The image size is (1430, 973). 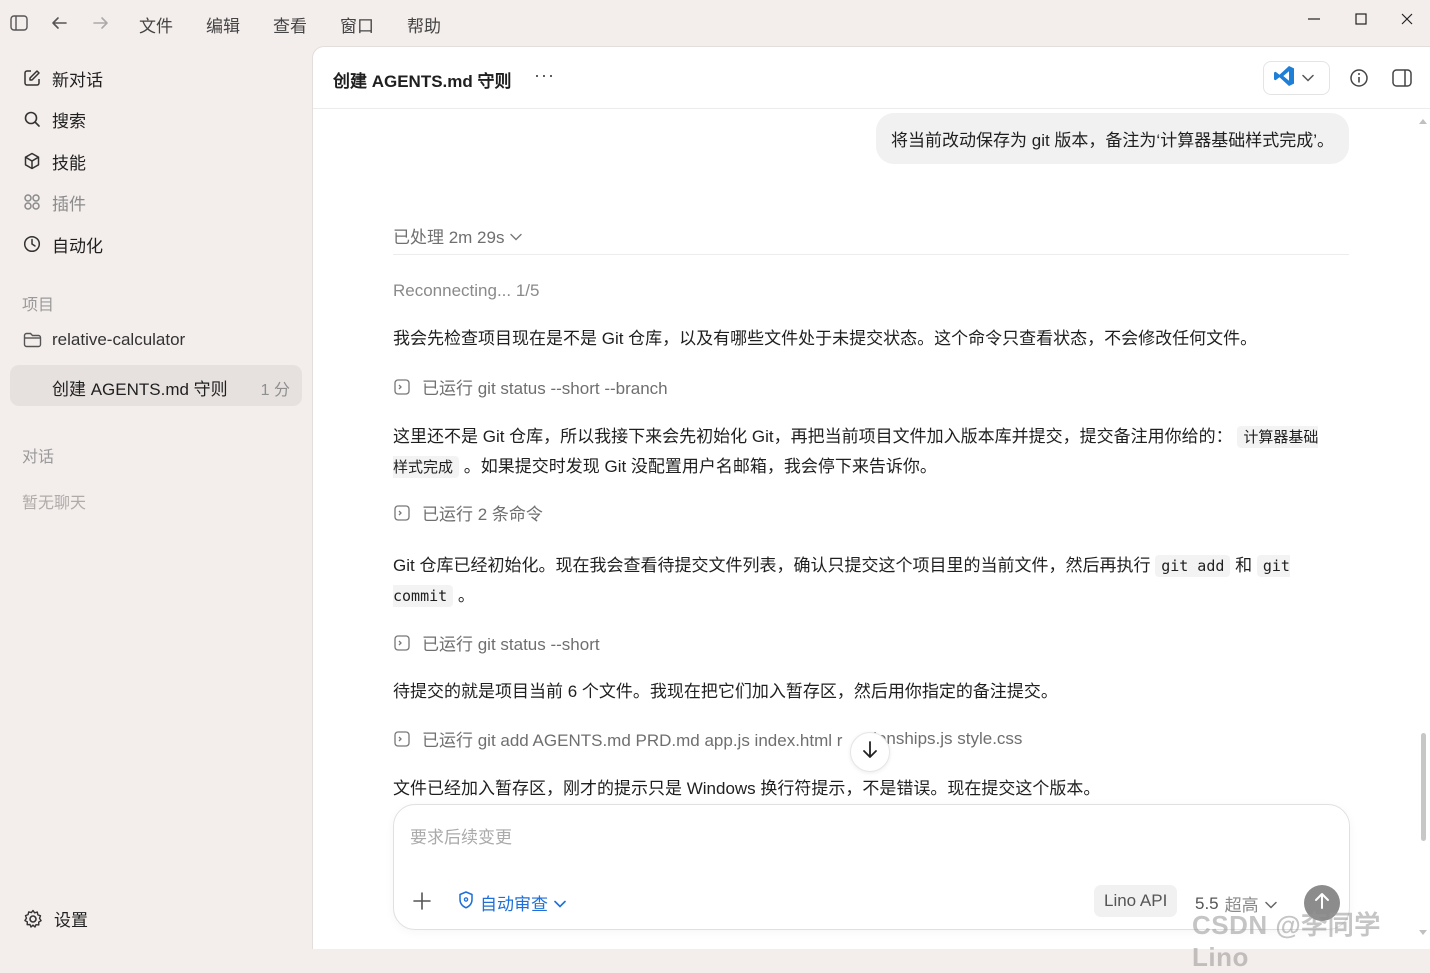 I want to click on maximize-icon, so click(x=1361, y=19).